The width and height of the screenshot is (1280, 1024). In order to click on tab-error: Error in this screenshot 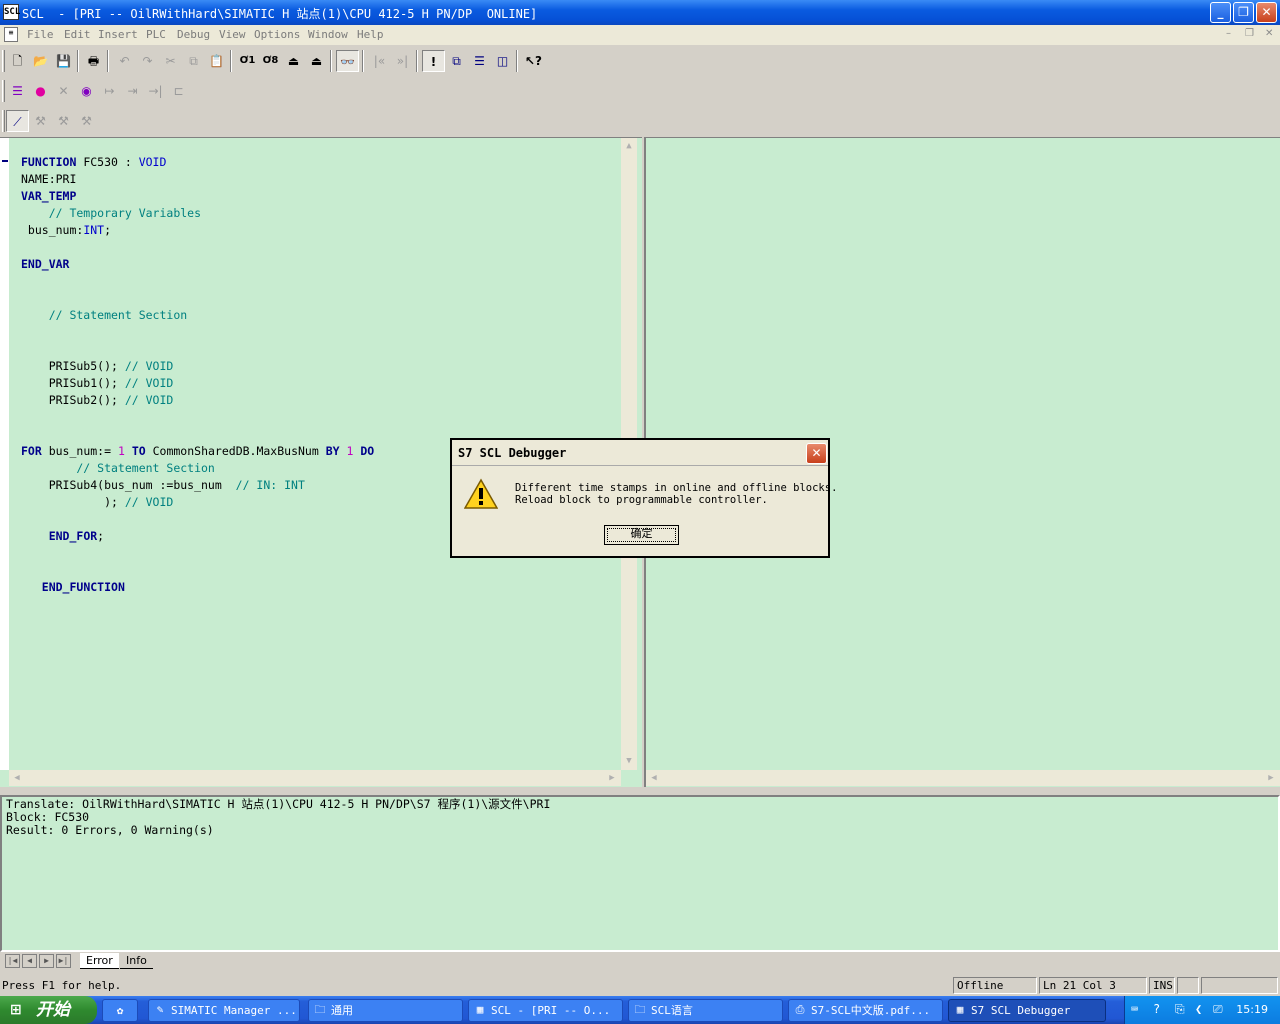, I will do `click(99, 961)`.